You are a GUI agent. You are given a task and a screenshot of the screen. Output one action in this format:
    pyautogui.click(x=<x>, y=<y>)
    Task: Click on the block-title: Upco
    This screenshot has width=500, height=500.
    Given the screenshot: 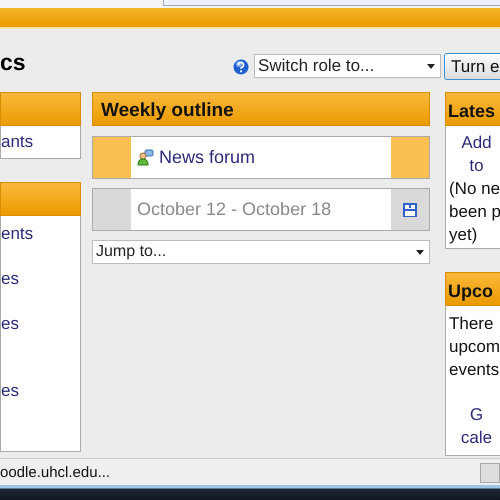 What is the action you would take?
    pyautogui.click(x=471, y=291)
    